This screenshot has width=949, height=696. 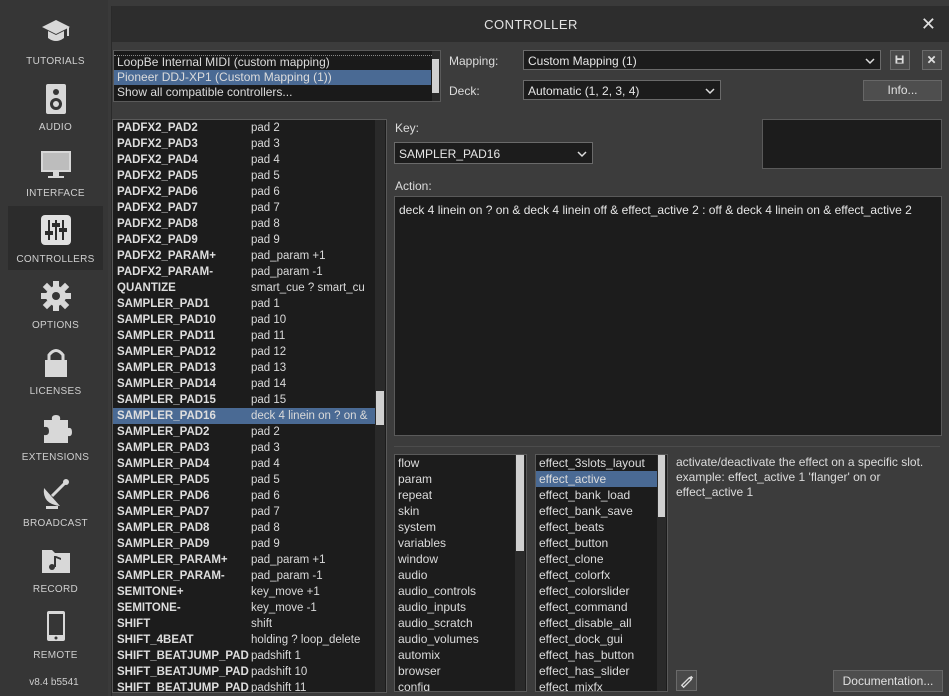 What do you see at coordinates (244, 256) in the screenshot?
I see `table-row: PADFX2_PARAM+ pad_param +1` at bounding box center [244, 256].